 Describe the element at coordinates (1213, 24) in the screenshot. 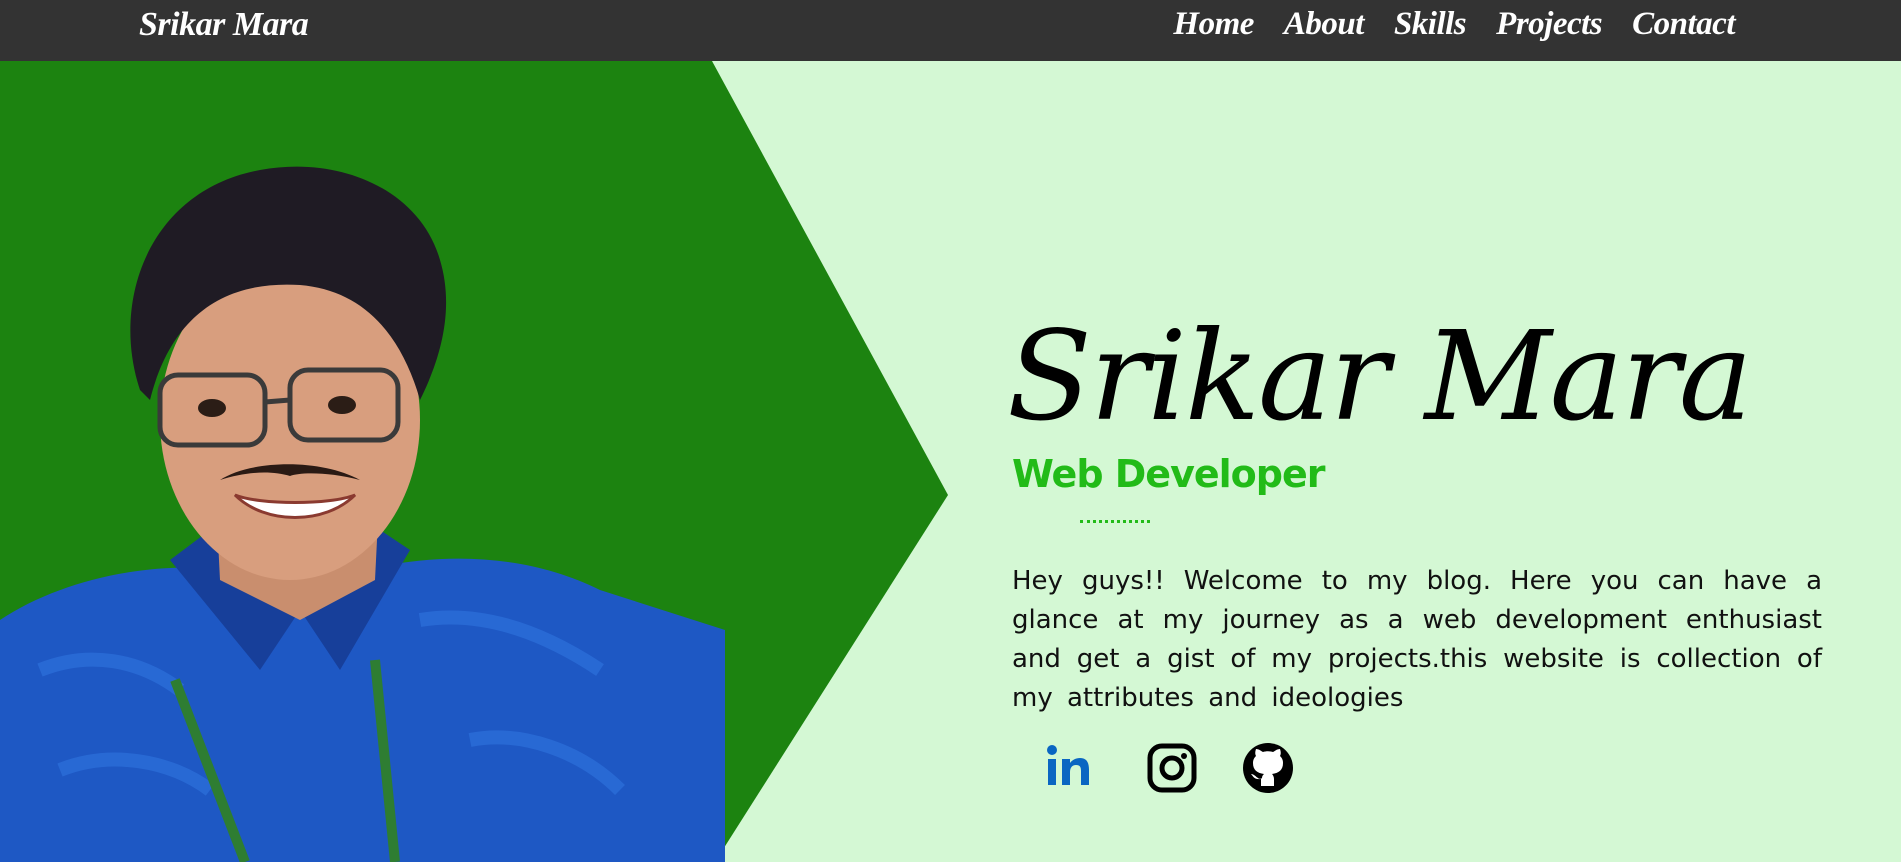

I see `nav-link-home: Home` at that location.